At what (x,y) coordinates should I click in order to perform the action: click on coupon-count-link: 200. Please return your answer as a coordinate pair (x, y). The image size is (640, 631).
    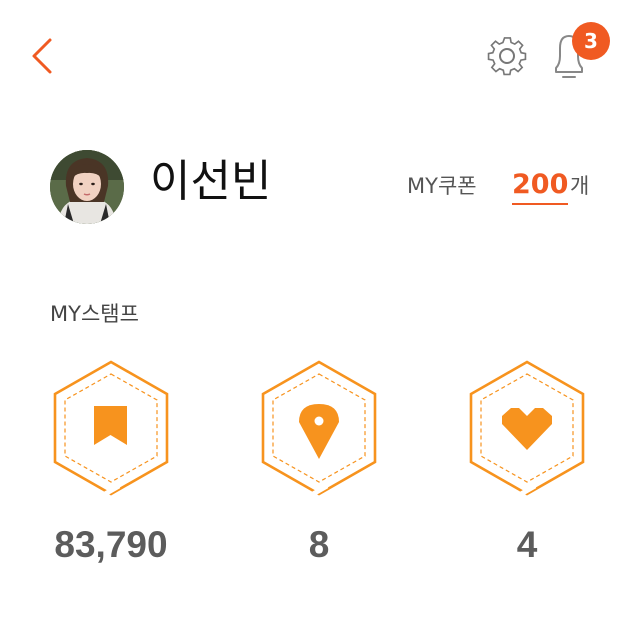
    Looking at the image, I should click on (540, 186).